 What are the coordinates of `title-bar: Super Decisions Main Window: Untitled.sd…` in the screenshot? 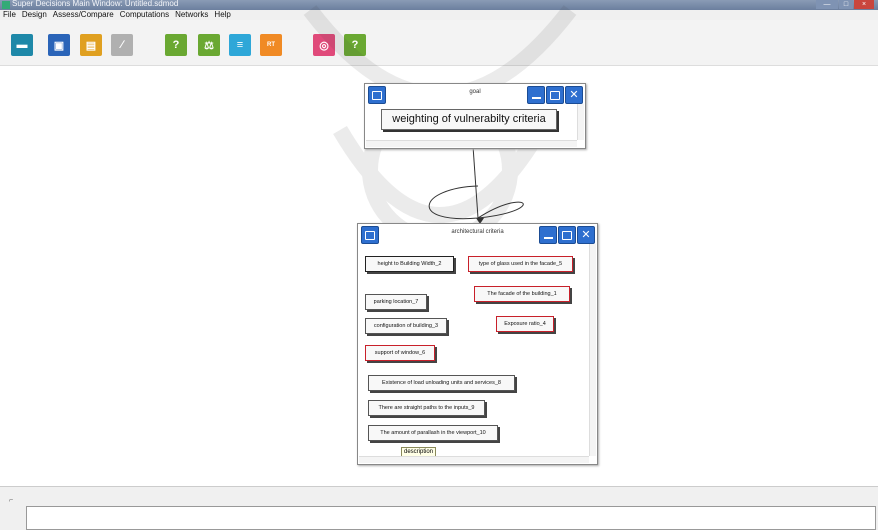 It's located at (439, 5).